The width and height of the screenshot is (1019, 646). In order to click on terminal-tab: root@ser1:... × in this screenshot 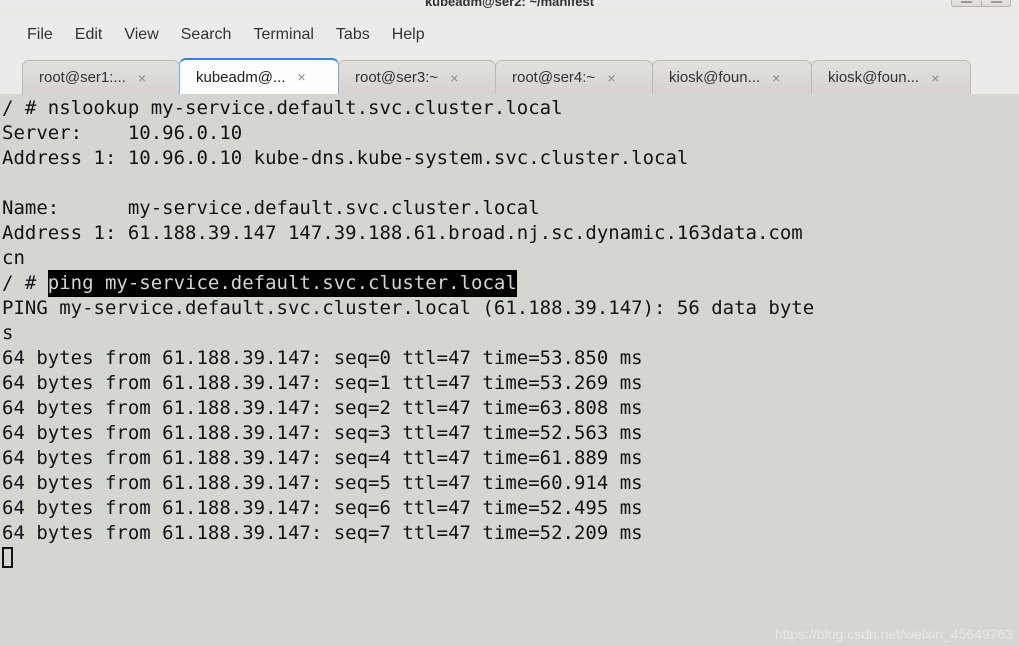, I will do `click(101, 77)`.